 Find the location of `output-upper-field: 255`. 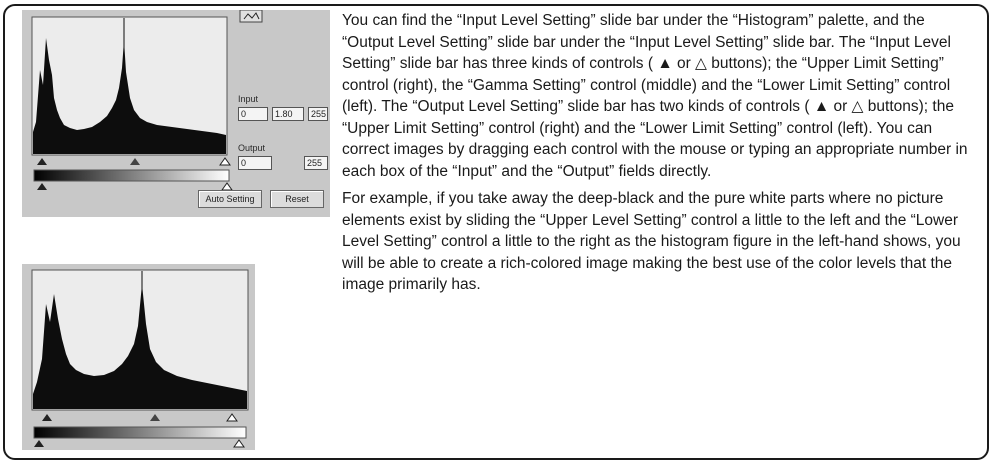

output-upper-field: 255 is located at coordinates (316, 163).